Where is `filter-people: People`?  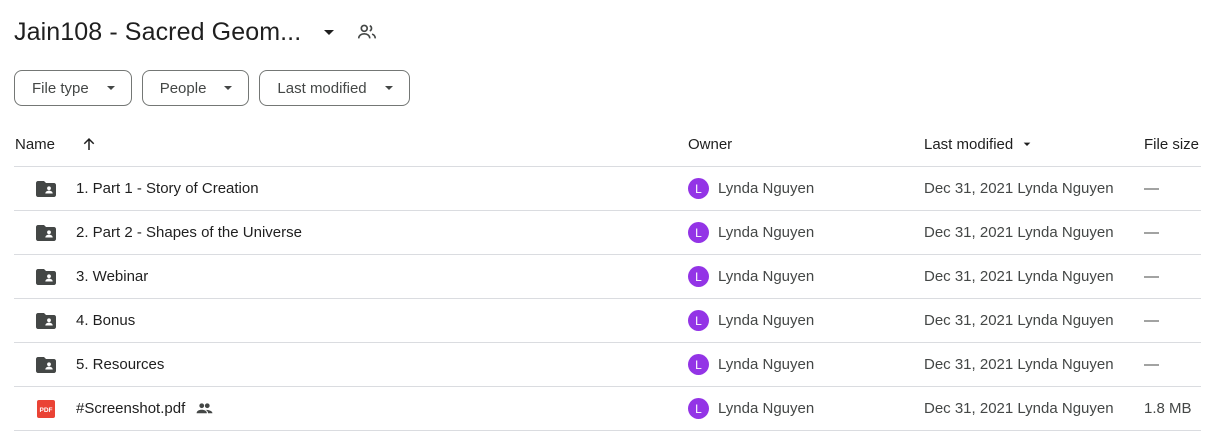
filter-people: People is located at coordinates (195, 88).